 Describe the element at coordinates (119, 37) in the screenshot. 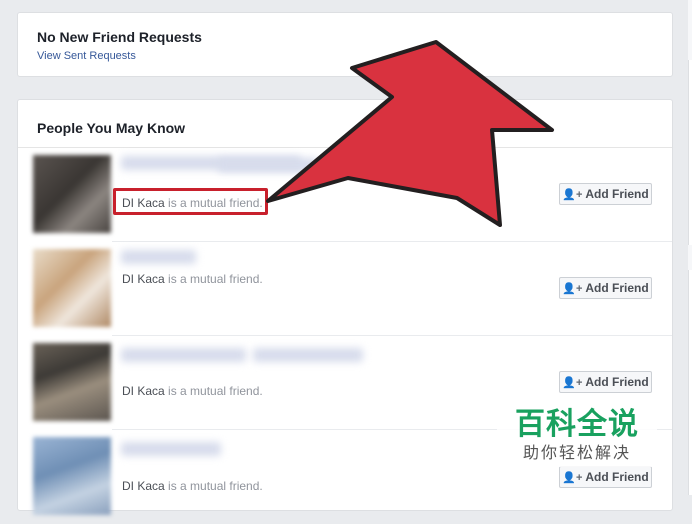

I see `friend-requests-title: No New Friend Requests` at that location.